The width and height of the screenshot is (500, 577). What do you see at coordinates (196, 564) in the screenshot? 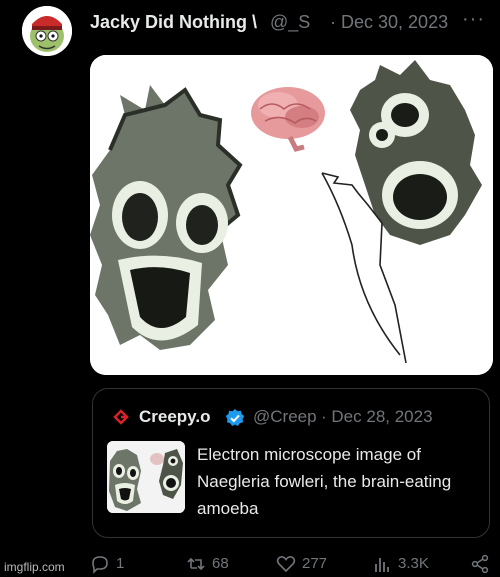
I see `repost-icon` at bounding box center [196, 564].